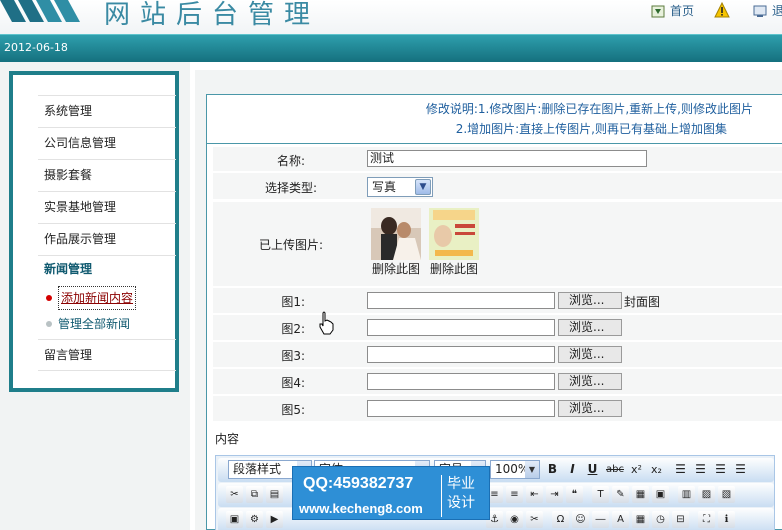 The image size is (782, 530). I want to click on flash-icon: ⚙, so click(254, 519).